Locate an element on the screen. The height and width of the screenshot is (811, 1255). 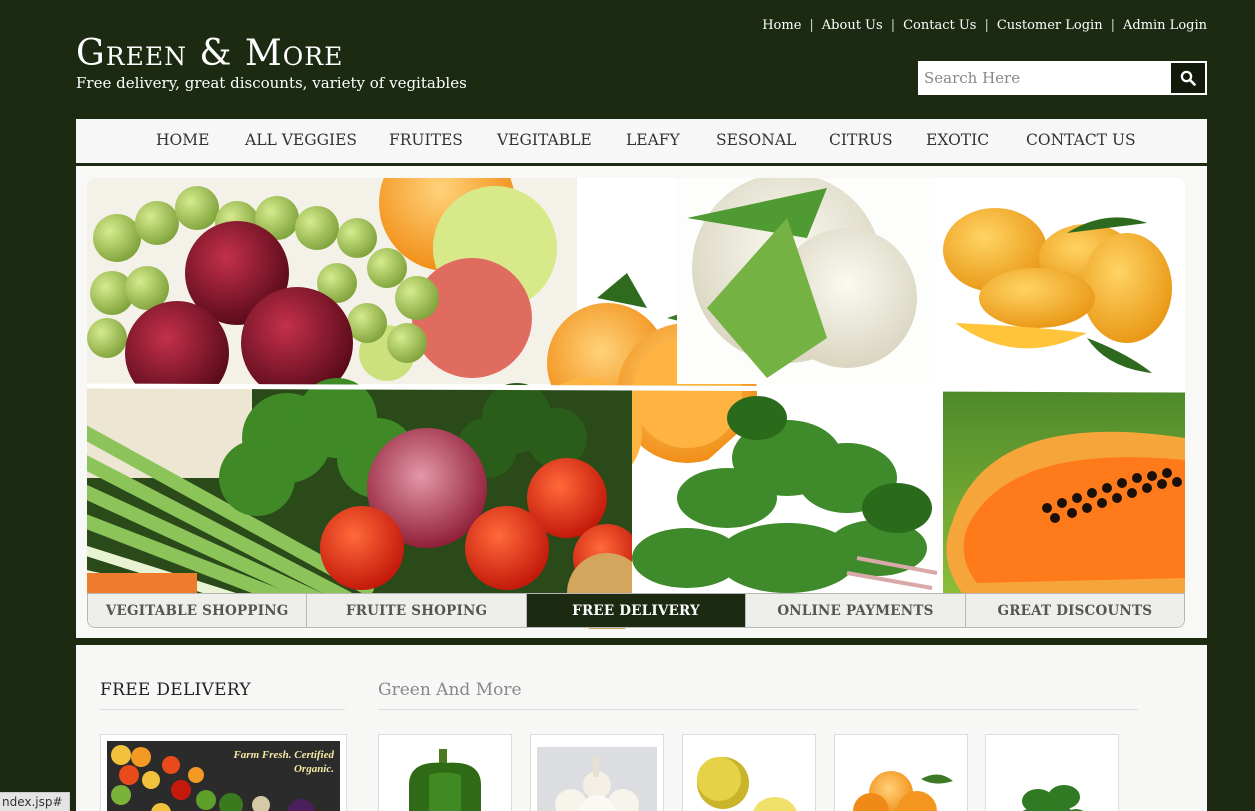
search-icon is located at coordinates (1188, 78).